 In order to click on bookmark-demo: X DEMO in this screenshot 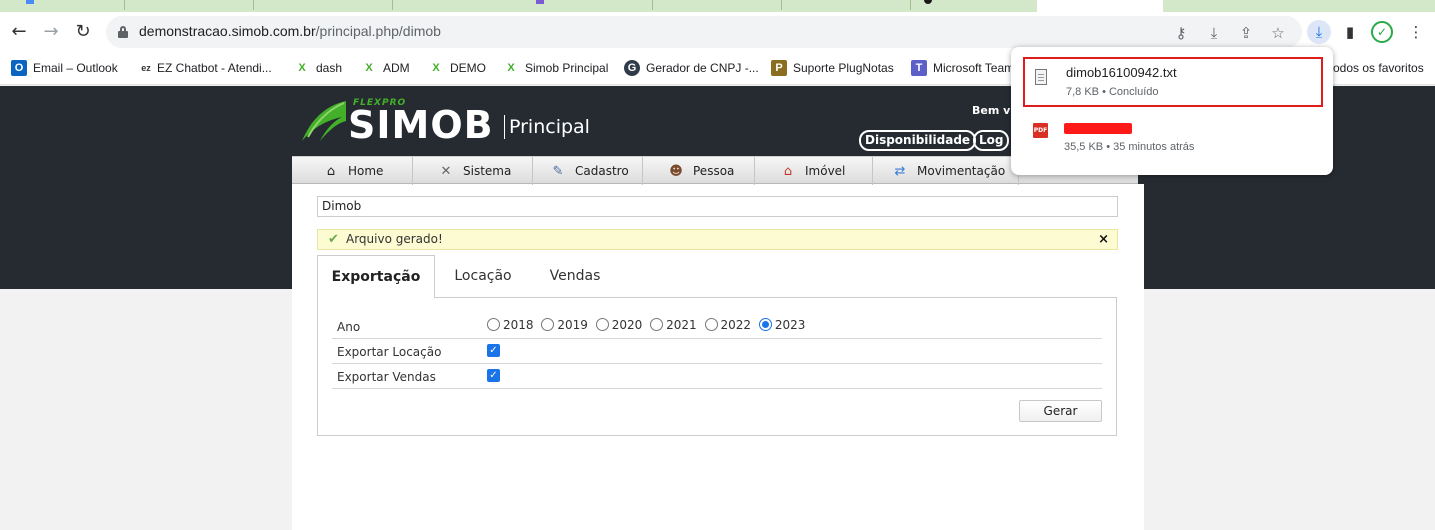, I will do `click(457, 69)`.